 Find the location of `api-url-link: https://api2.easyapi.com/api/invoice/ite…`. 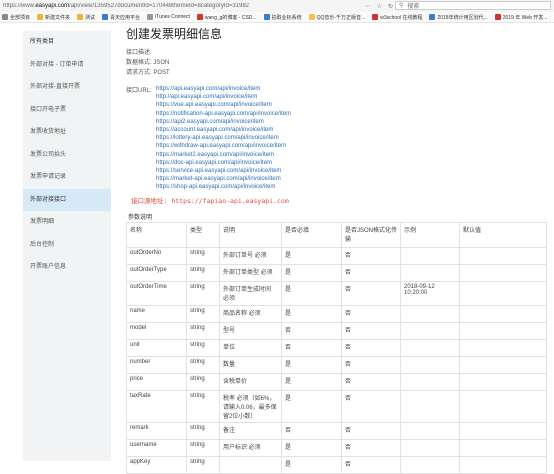

api-url-link: https://api2.easyapi.com/api/invoice/ite… is located at coordinates (223, 122).